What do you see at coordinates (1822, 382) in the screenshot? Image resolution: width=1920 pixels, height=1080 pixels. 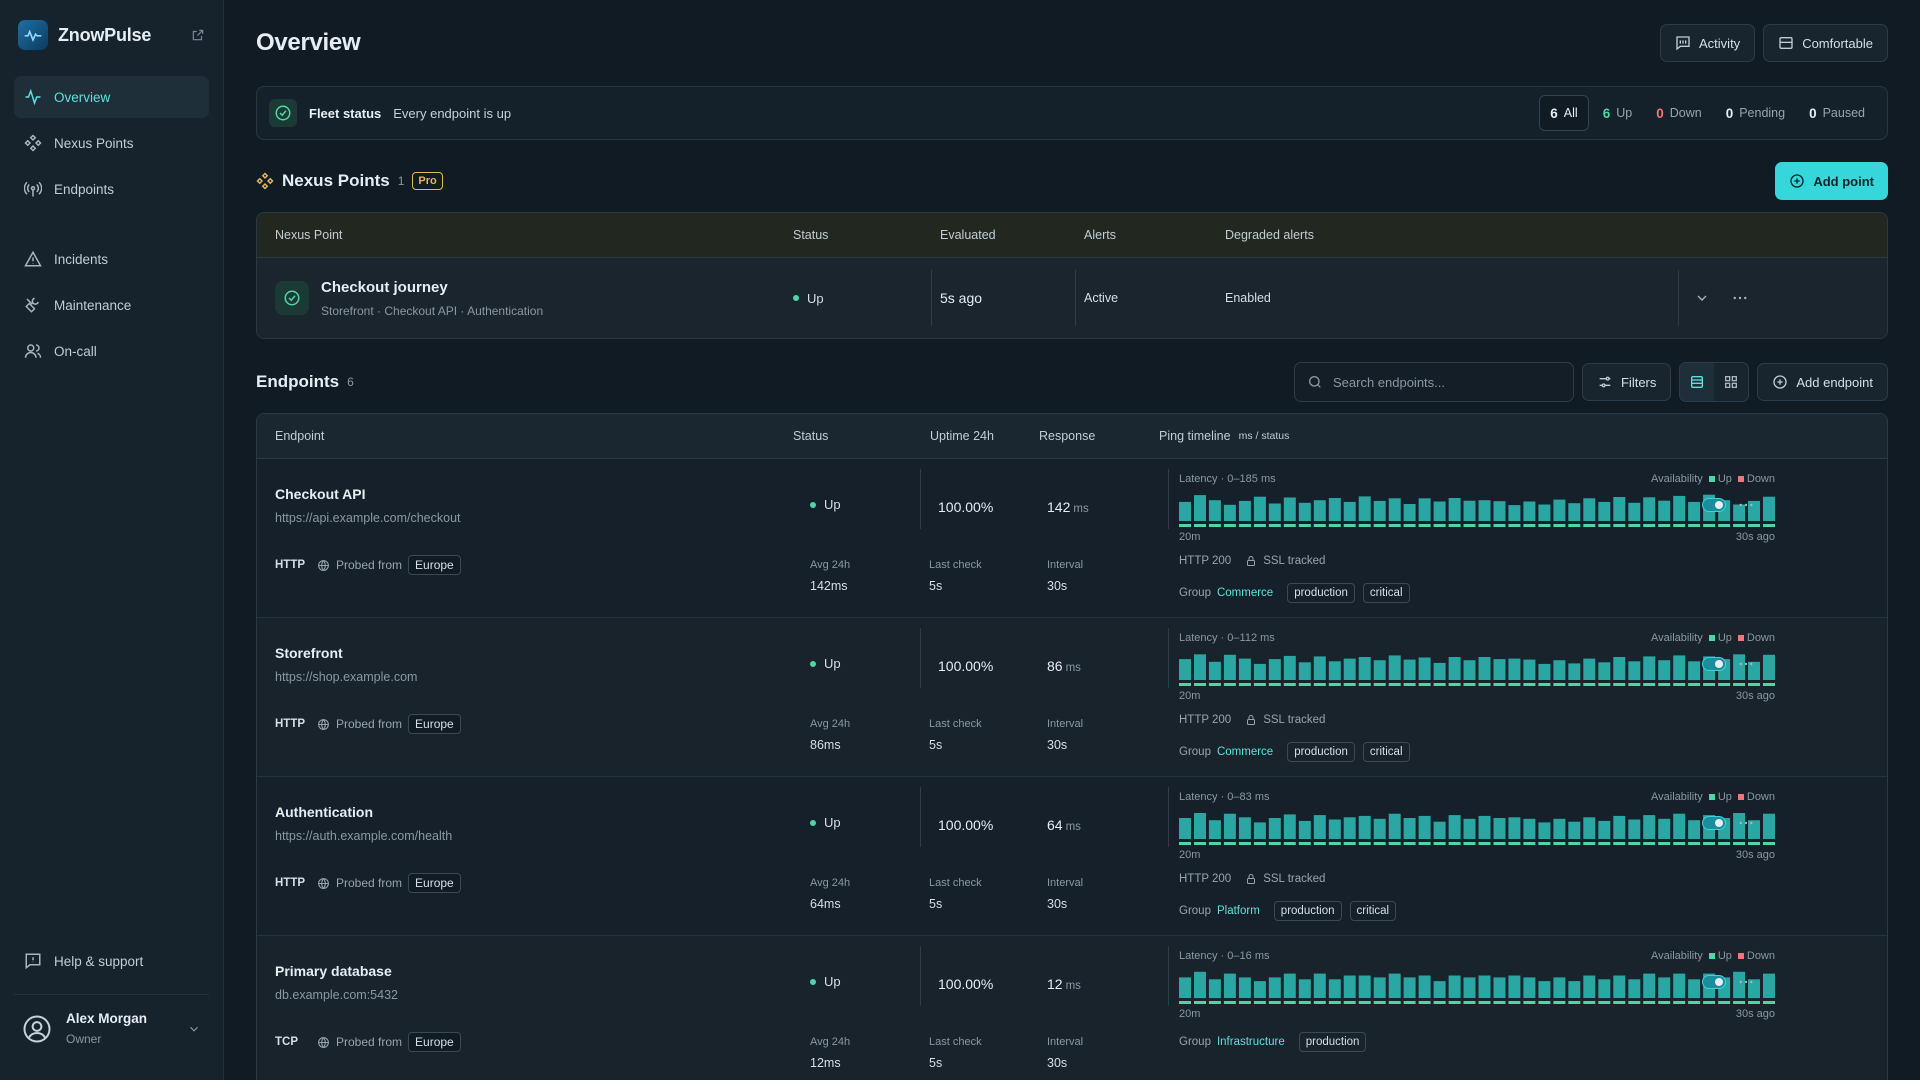 I see `add-endpoint-button: Add endpoint` at bounding box center [1822, 382].